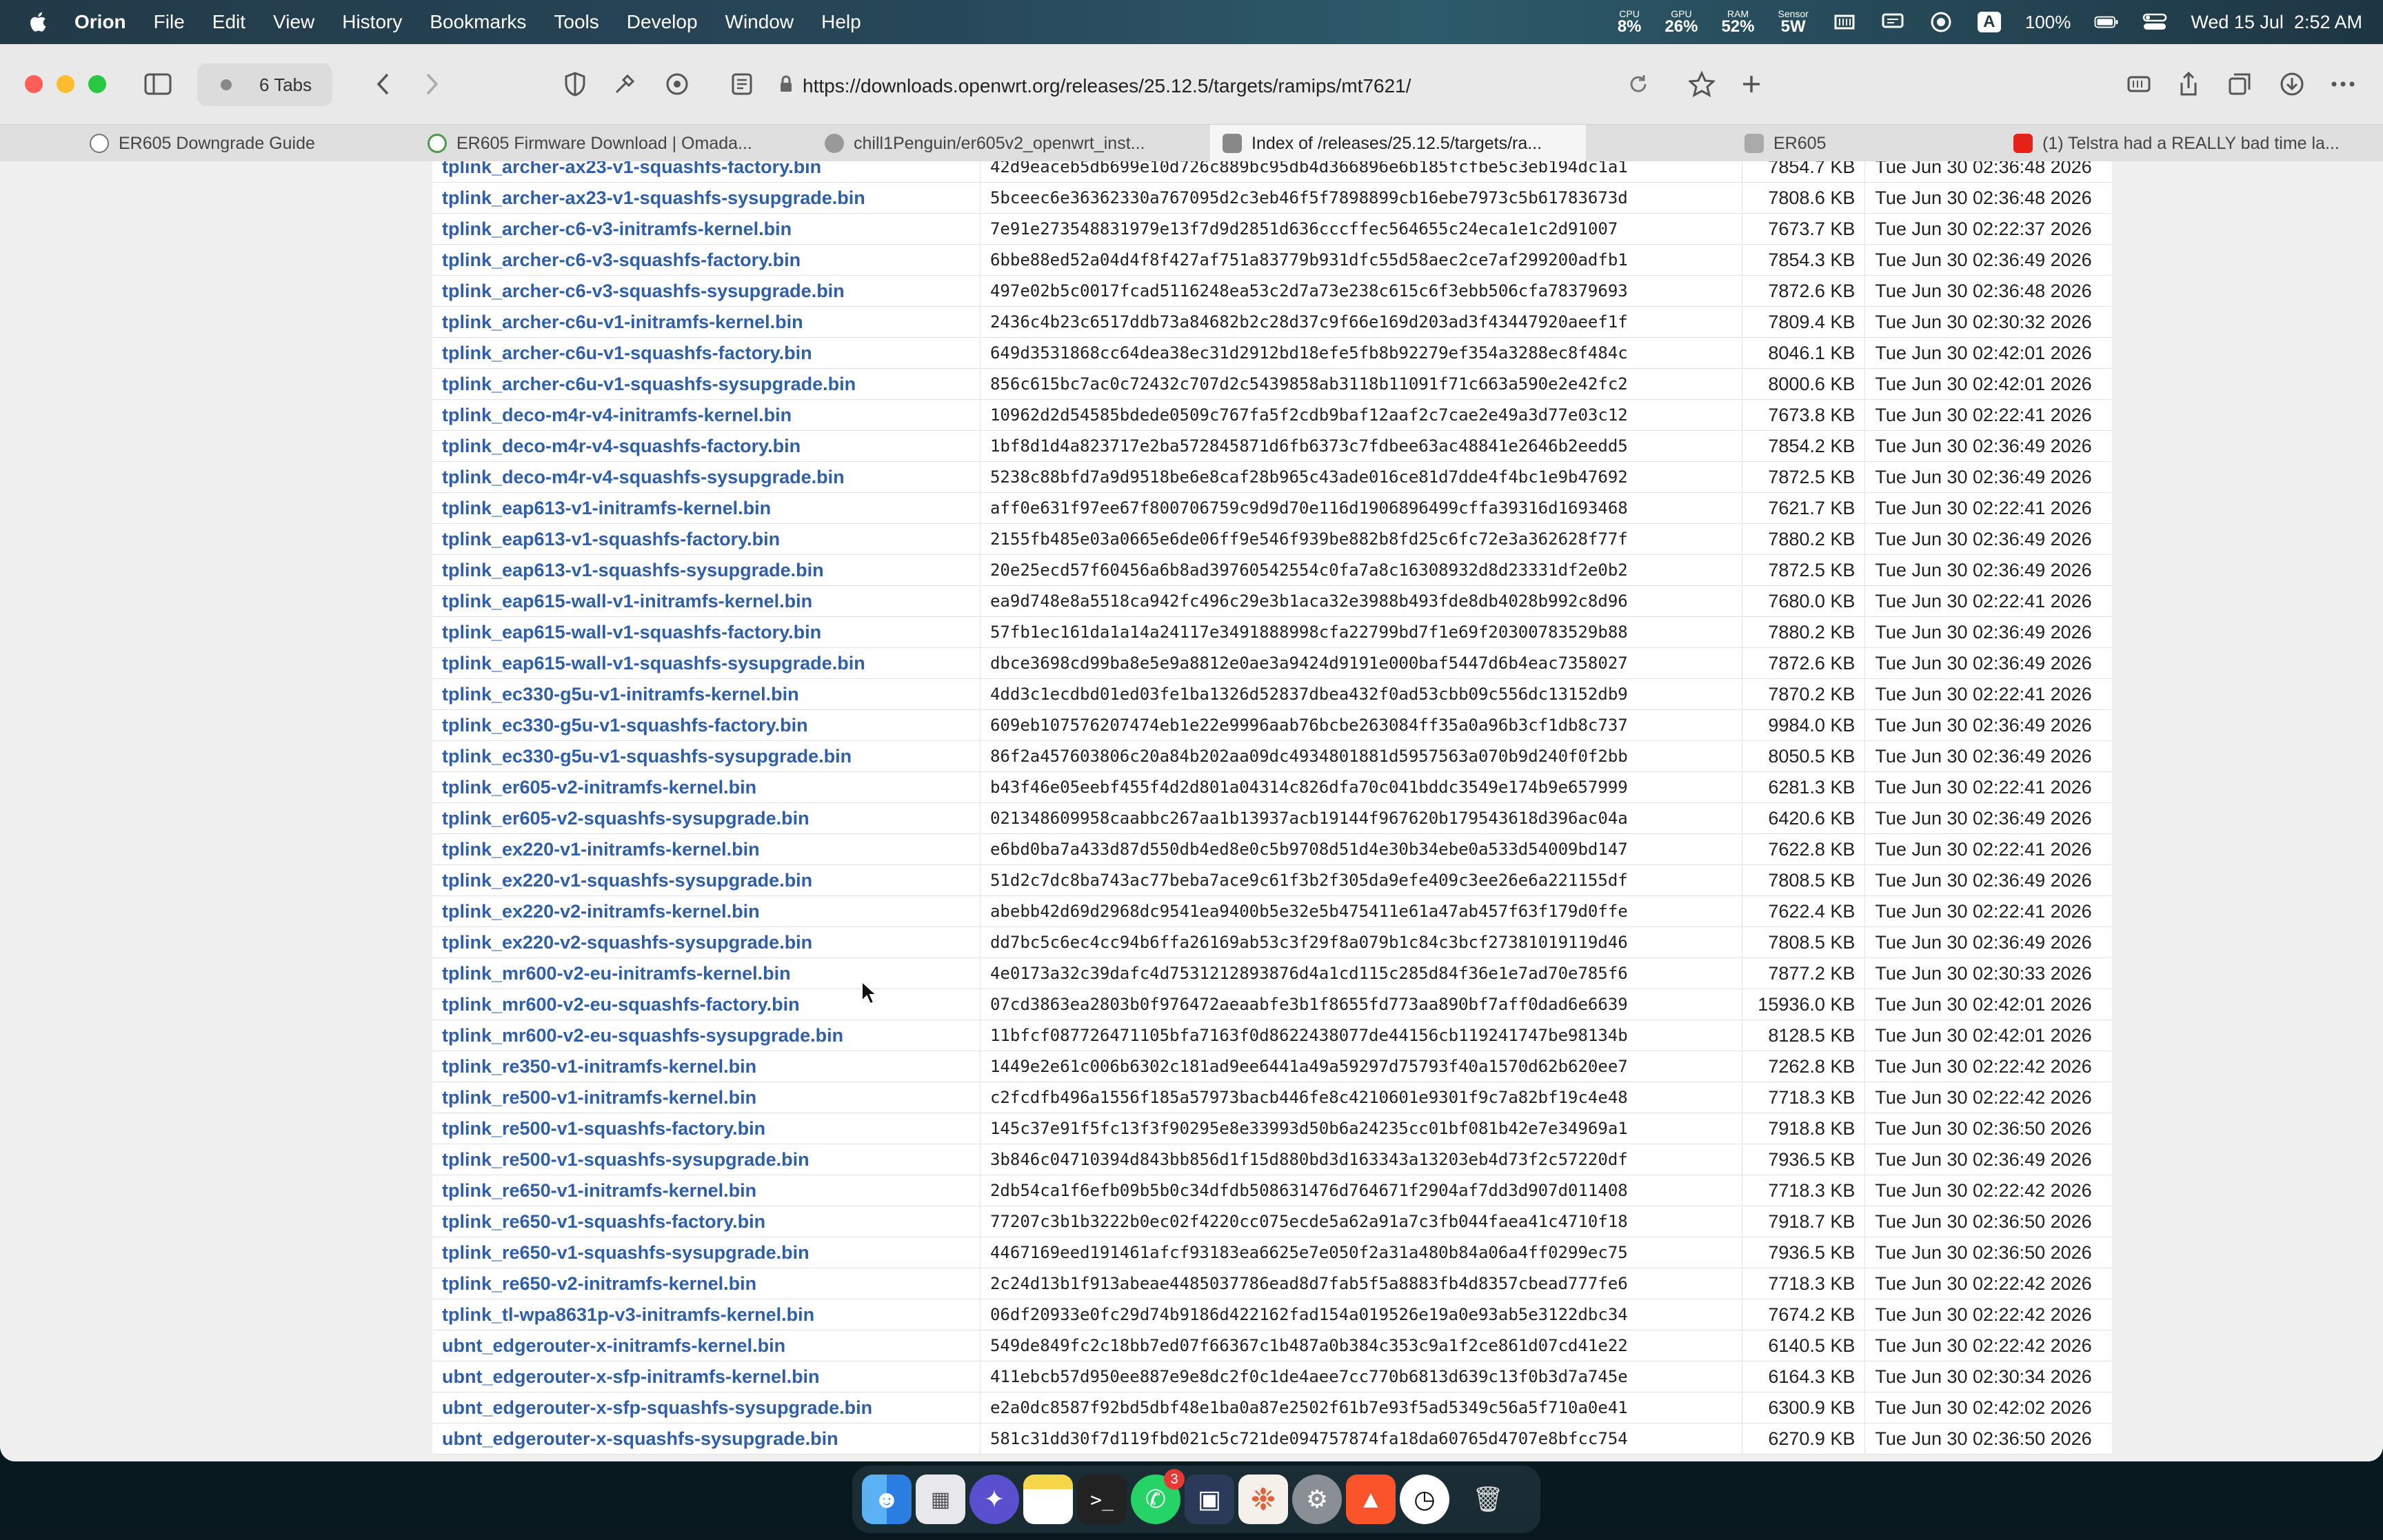 The width and height of the screenshot is (2383, 1540). I want to click on file-name-link: tplink_deco-m4r-v4-initramfs-kernel.bin, so click(706, 415).